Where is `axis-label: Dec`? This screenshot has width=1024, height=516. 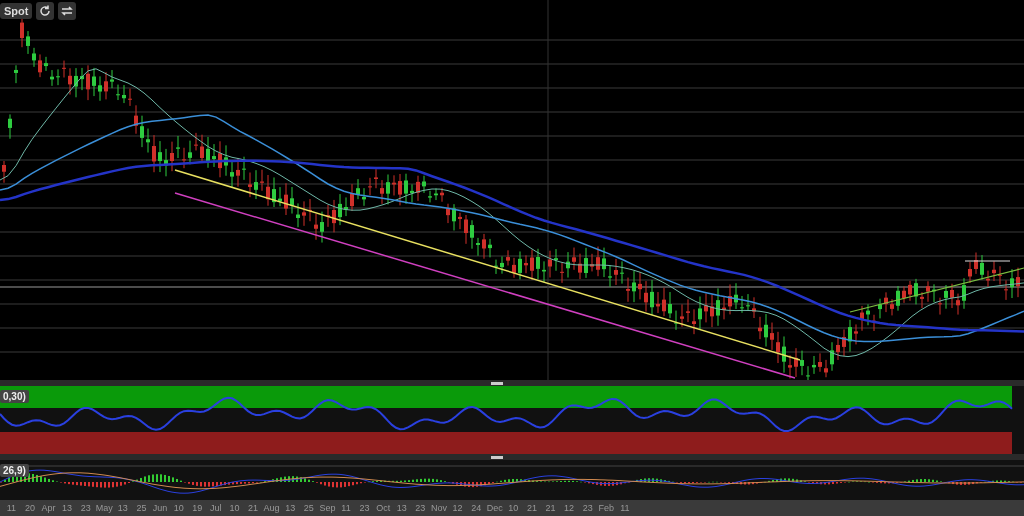
axis-label: Dec is located at coordinates (494, 508).